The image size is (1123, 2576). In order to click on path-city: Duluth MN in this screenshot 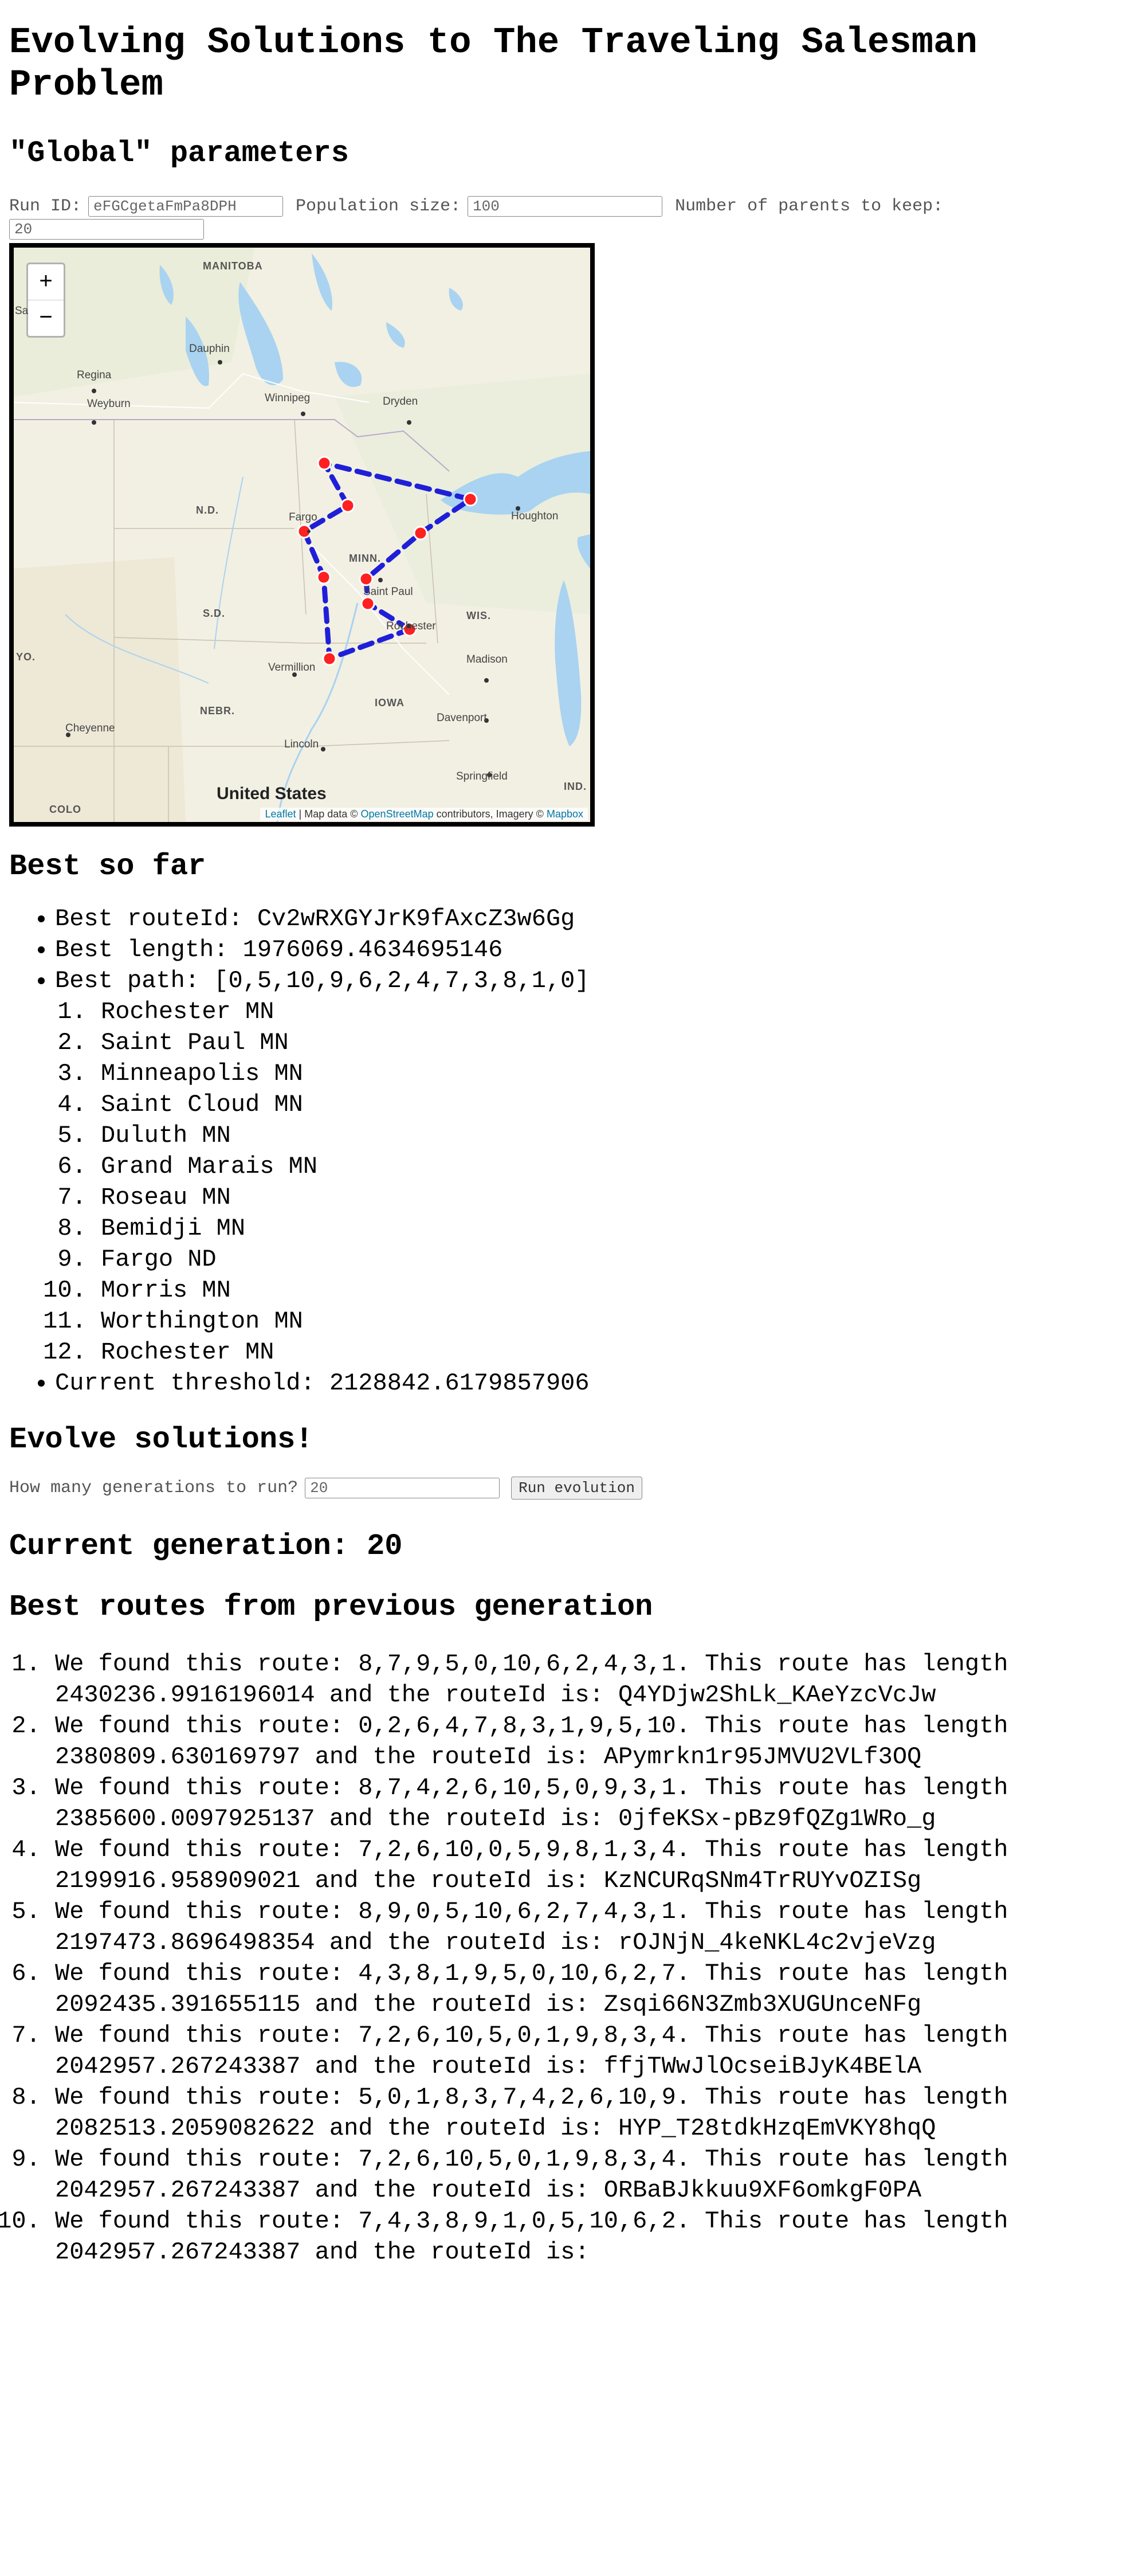, I will do `click(608, 1135)`.